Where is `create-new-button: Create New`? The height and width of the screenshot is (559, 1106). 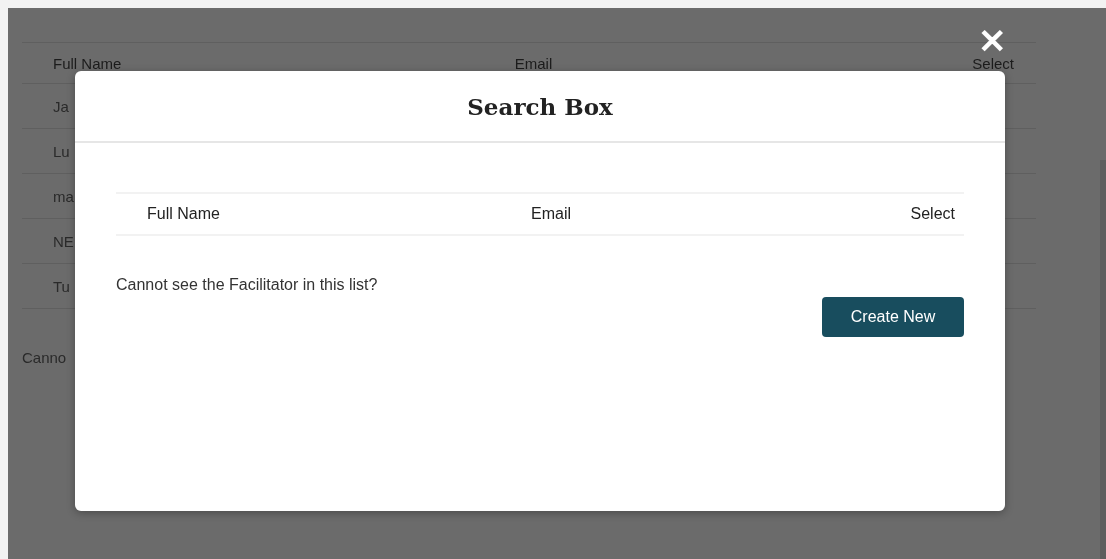 create-new-button: Create New is located at coordinates (893, 317).